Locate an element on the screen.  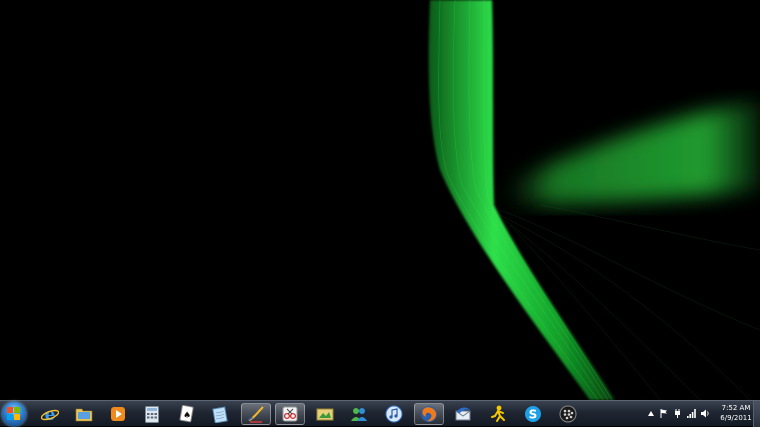
calculator-icon is located at coordinates (152, 414).